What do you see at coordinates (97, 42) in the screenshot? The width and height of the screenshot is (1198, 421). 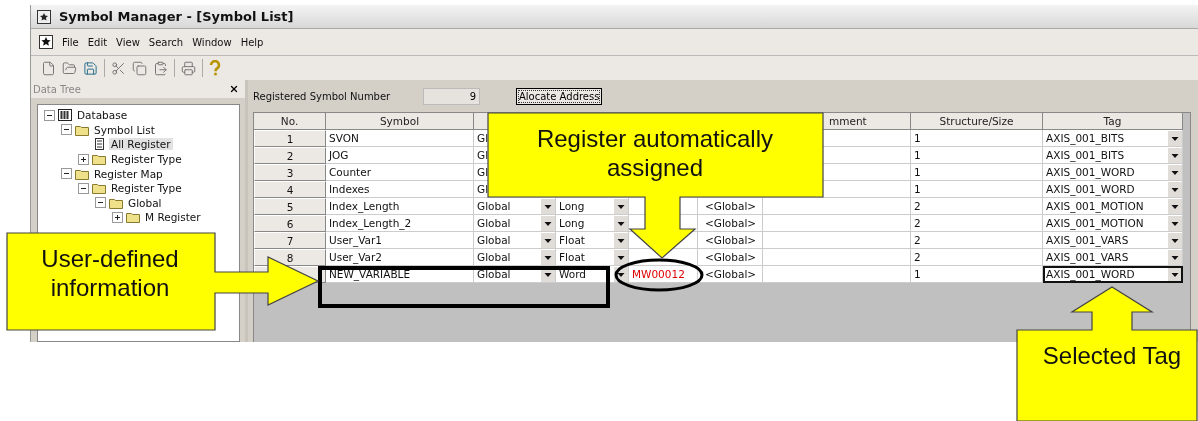 I see `menu-item: Edit` at bounding box center [97, 42].